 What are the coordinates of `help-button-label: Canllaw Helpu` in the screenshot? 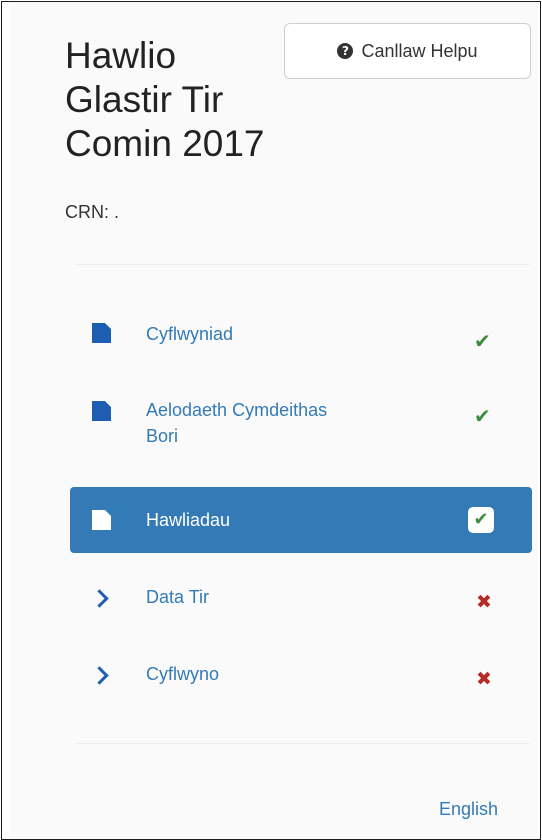 It's located at (419, 50).